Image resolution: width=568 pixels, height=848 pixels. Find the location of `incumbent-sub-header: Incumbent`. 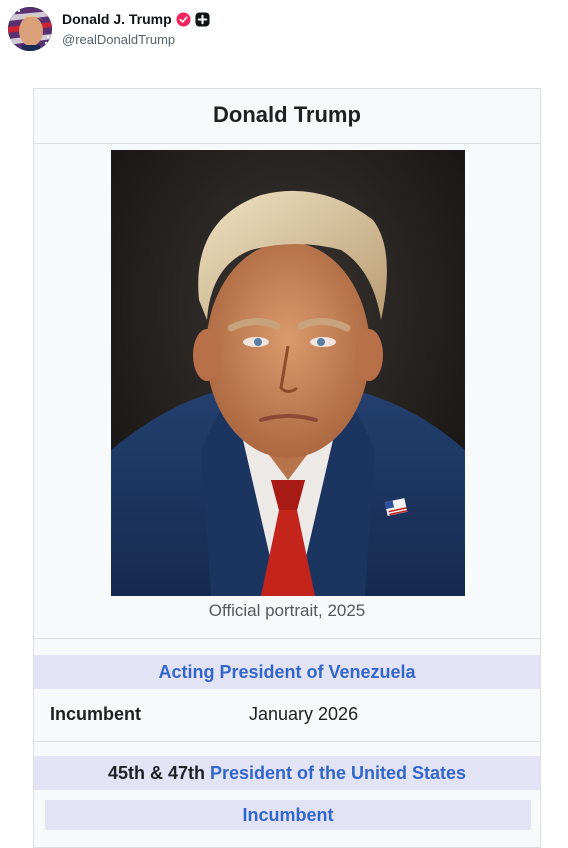

incumbent-sub-header: Incumbent is located at coordinates (288, 815).